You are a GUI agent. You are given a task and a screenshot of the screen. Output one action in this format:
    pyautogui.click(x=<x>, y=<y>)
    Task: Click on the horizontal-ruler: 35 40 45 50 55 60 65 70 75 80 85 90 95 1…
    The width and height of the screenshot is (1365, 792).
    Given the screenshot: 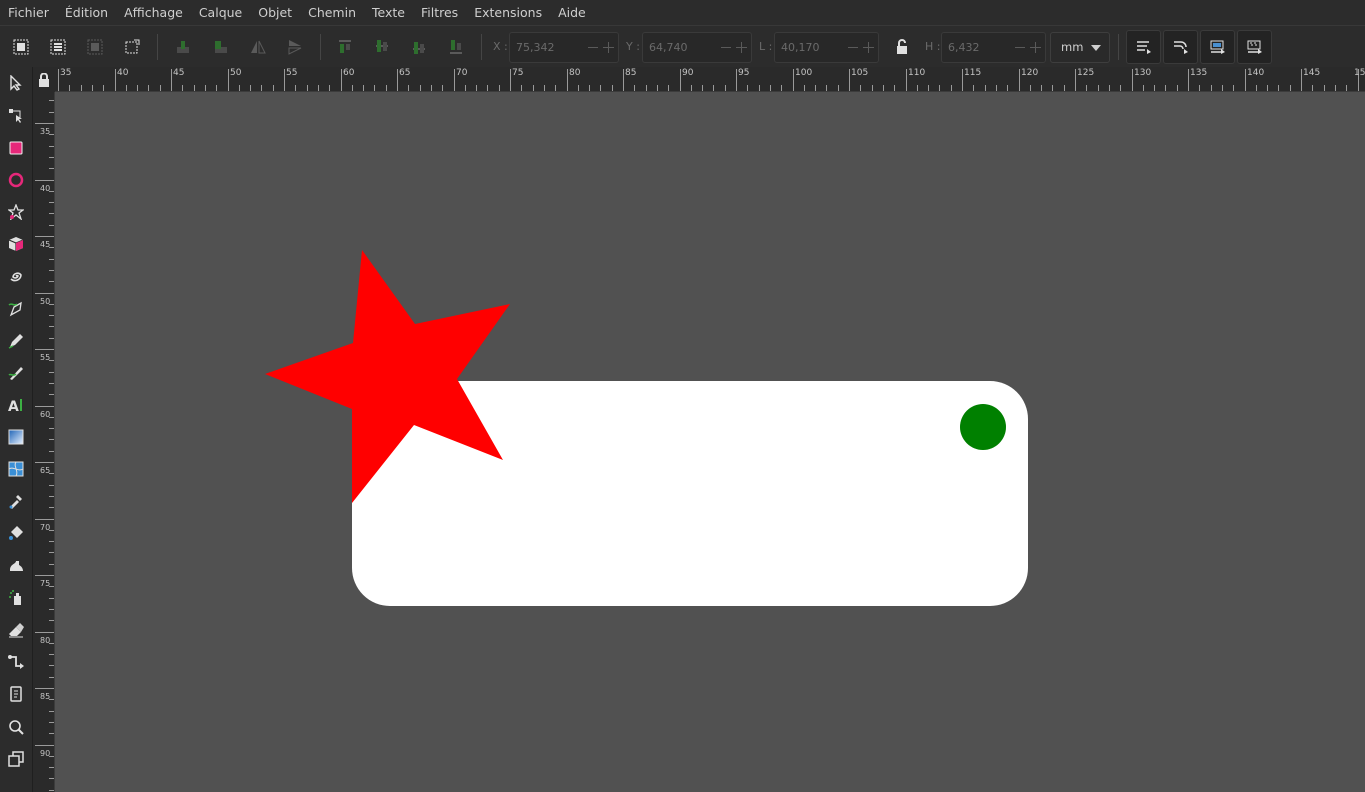 What is the action you would take?
    pyautogui.click(x=710, y=79)
    